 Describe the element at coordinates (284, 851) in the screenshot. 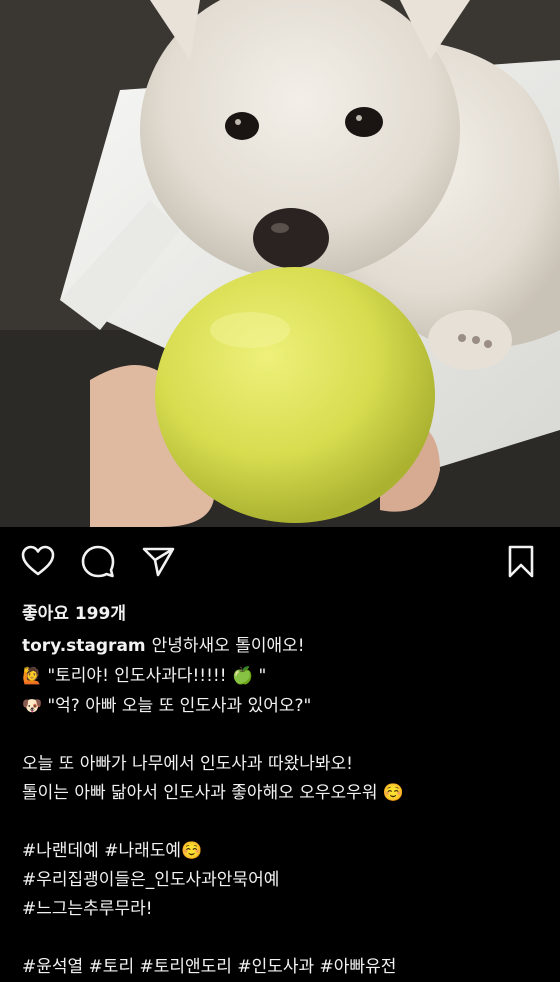

I see `hashtag-line: #나랜데예 #나래도예☺️` at that location.